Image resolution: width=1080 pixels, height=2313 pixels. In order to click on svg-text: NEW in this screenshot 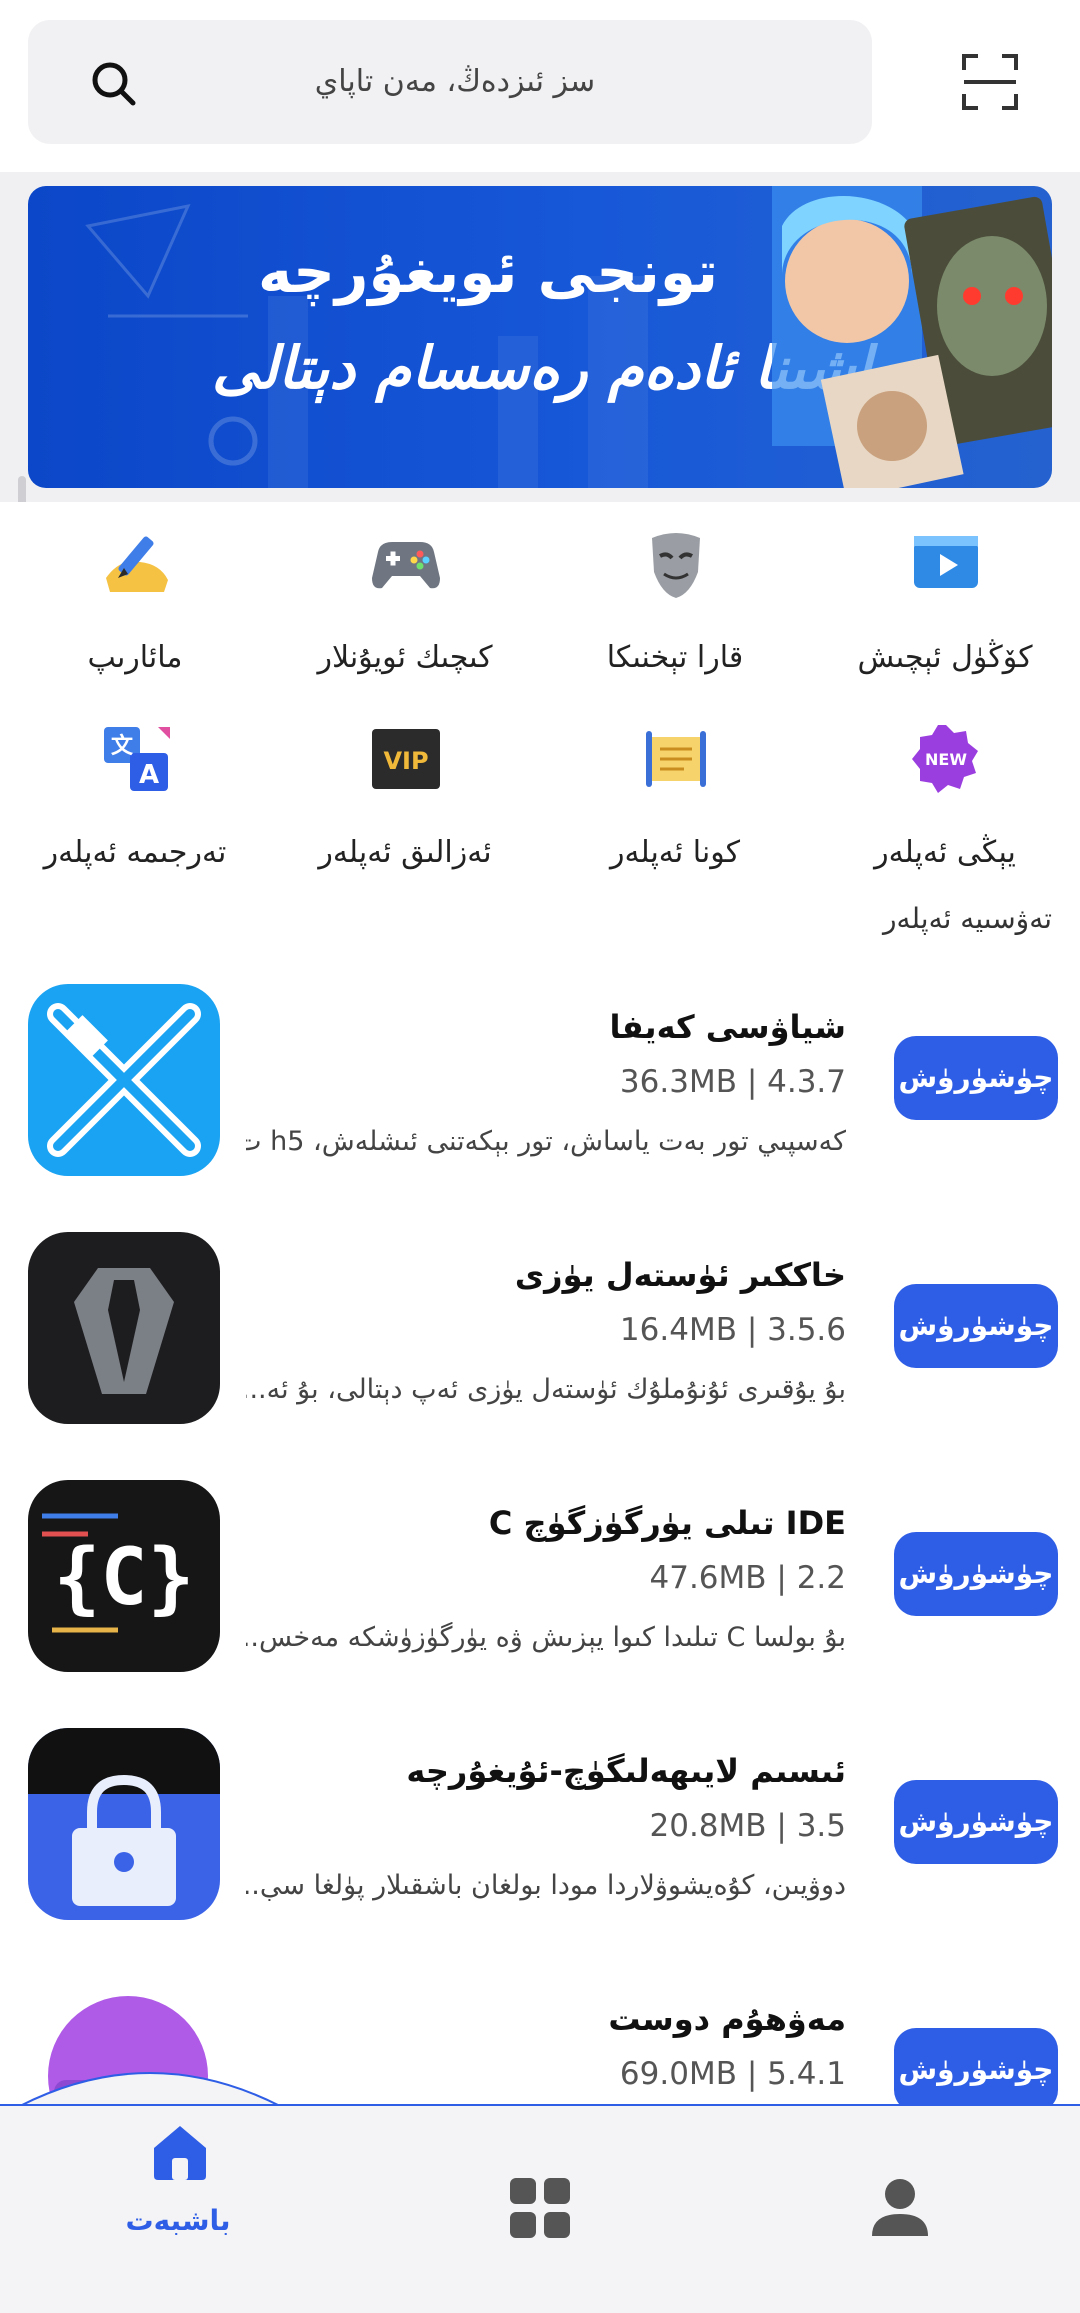, I will do `click(946, 759)`.